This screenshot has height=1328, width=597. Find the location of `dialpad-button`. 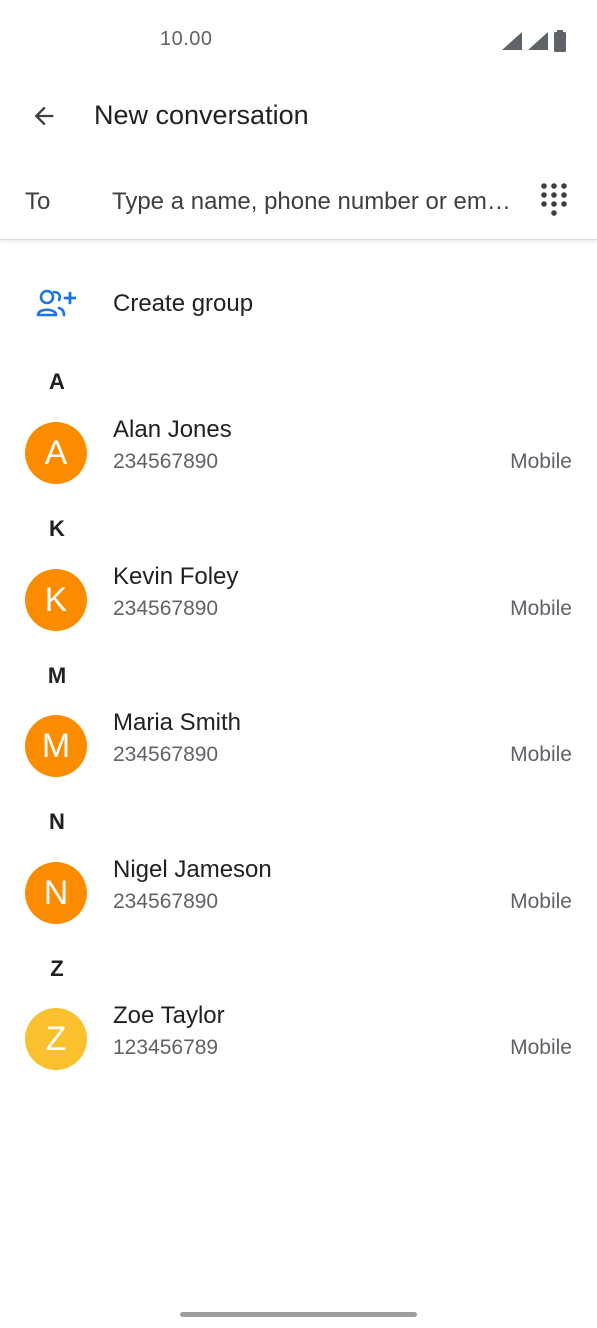

dialpad-button is located at coordinates (554, 200).